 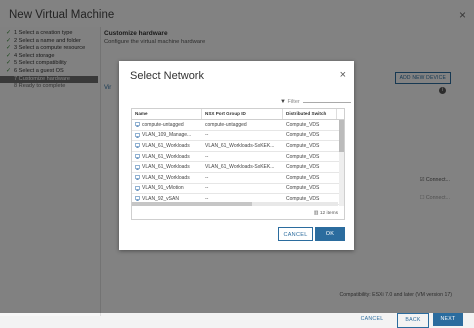 What do you see at coordinates (293, 102) in the screenshot?
I see `filter-placeholder: Filter` at bounding box center [293, 102].